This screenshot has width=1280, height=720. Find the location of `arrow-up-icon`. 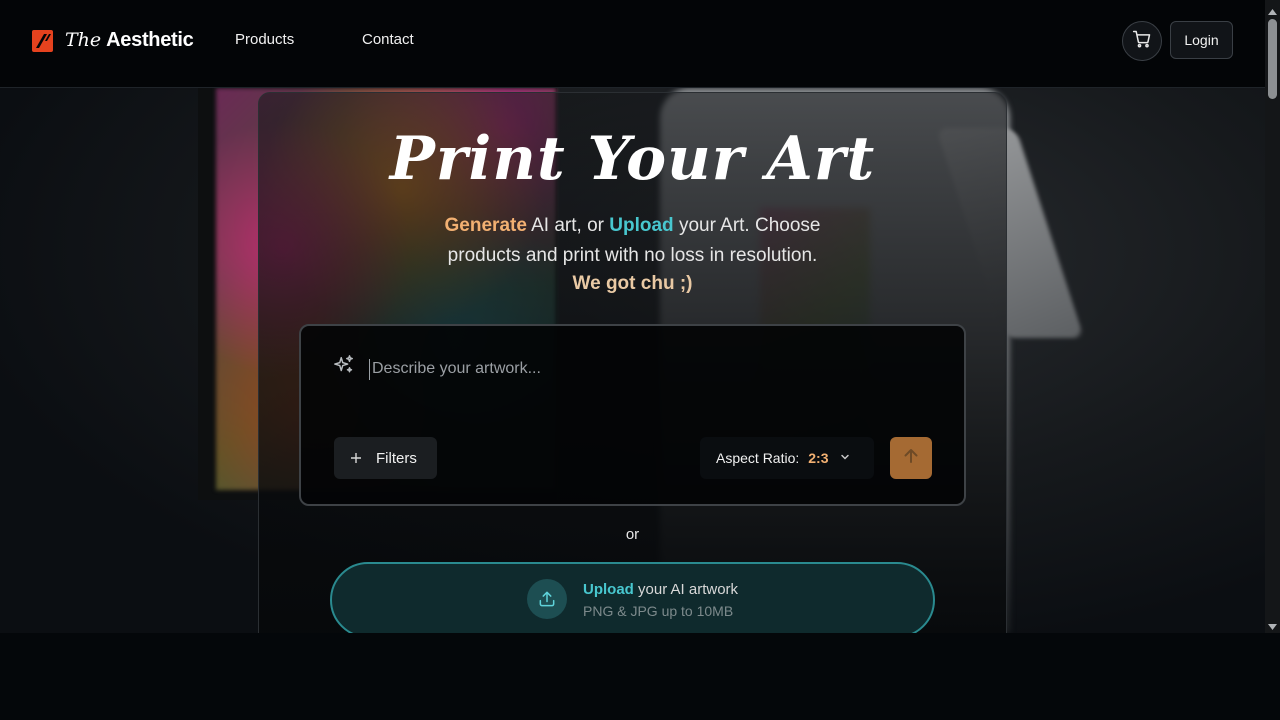

arrow-up-icon is located at coordinates (911, 458).